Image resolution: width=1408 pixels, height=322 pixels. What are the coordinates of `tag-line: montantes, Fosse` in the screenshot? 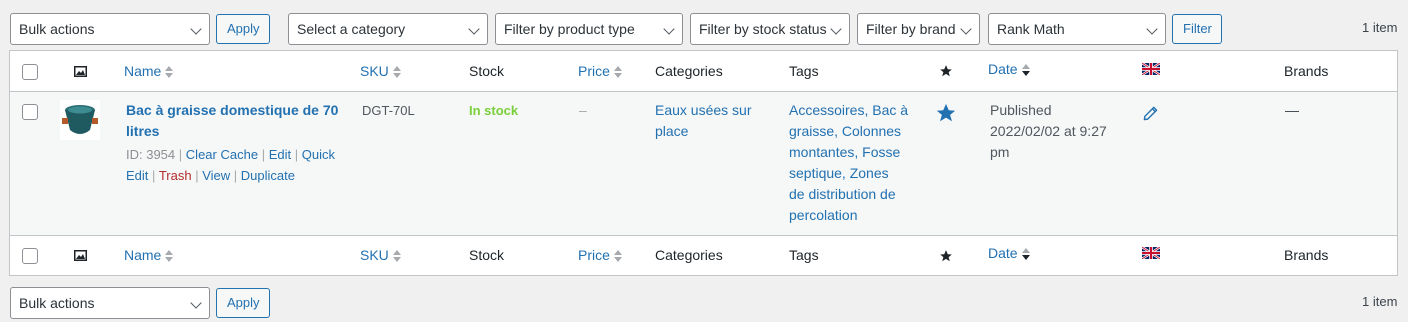 It's located at (845, 152).